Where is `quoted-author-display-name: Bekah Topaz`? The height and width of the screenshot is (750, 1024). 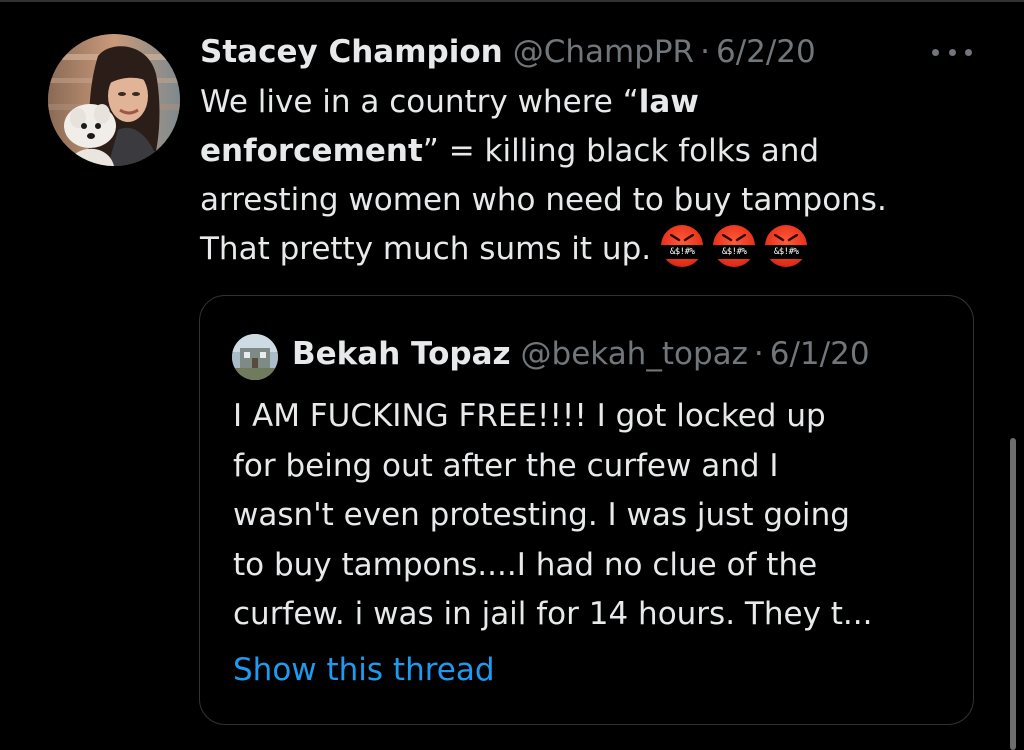
quoted-author-display-name: Bekah Topaz is located at coordinates (401, 354).